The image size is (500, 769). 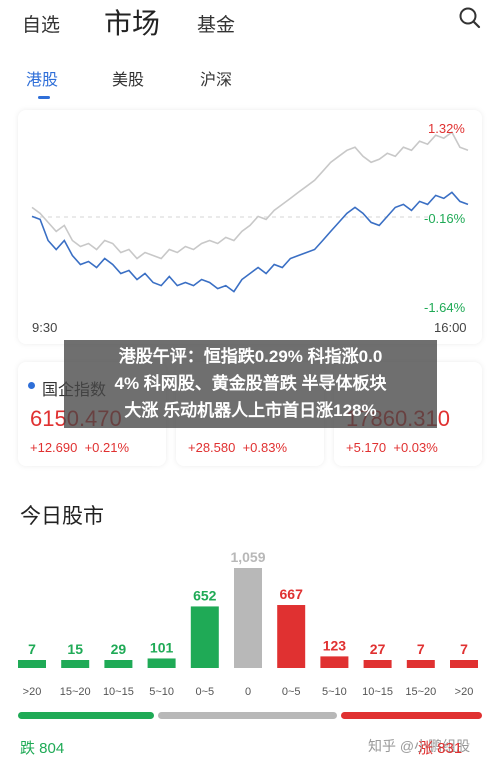 I want to click on today-market-title: 今日股市, so click(x=62, y=516).